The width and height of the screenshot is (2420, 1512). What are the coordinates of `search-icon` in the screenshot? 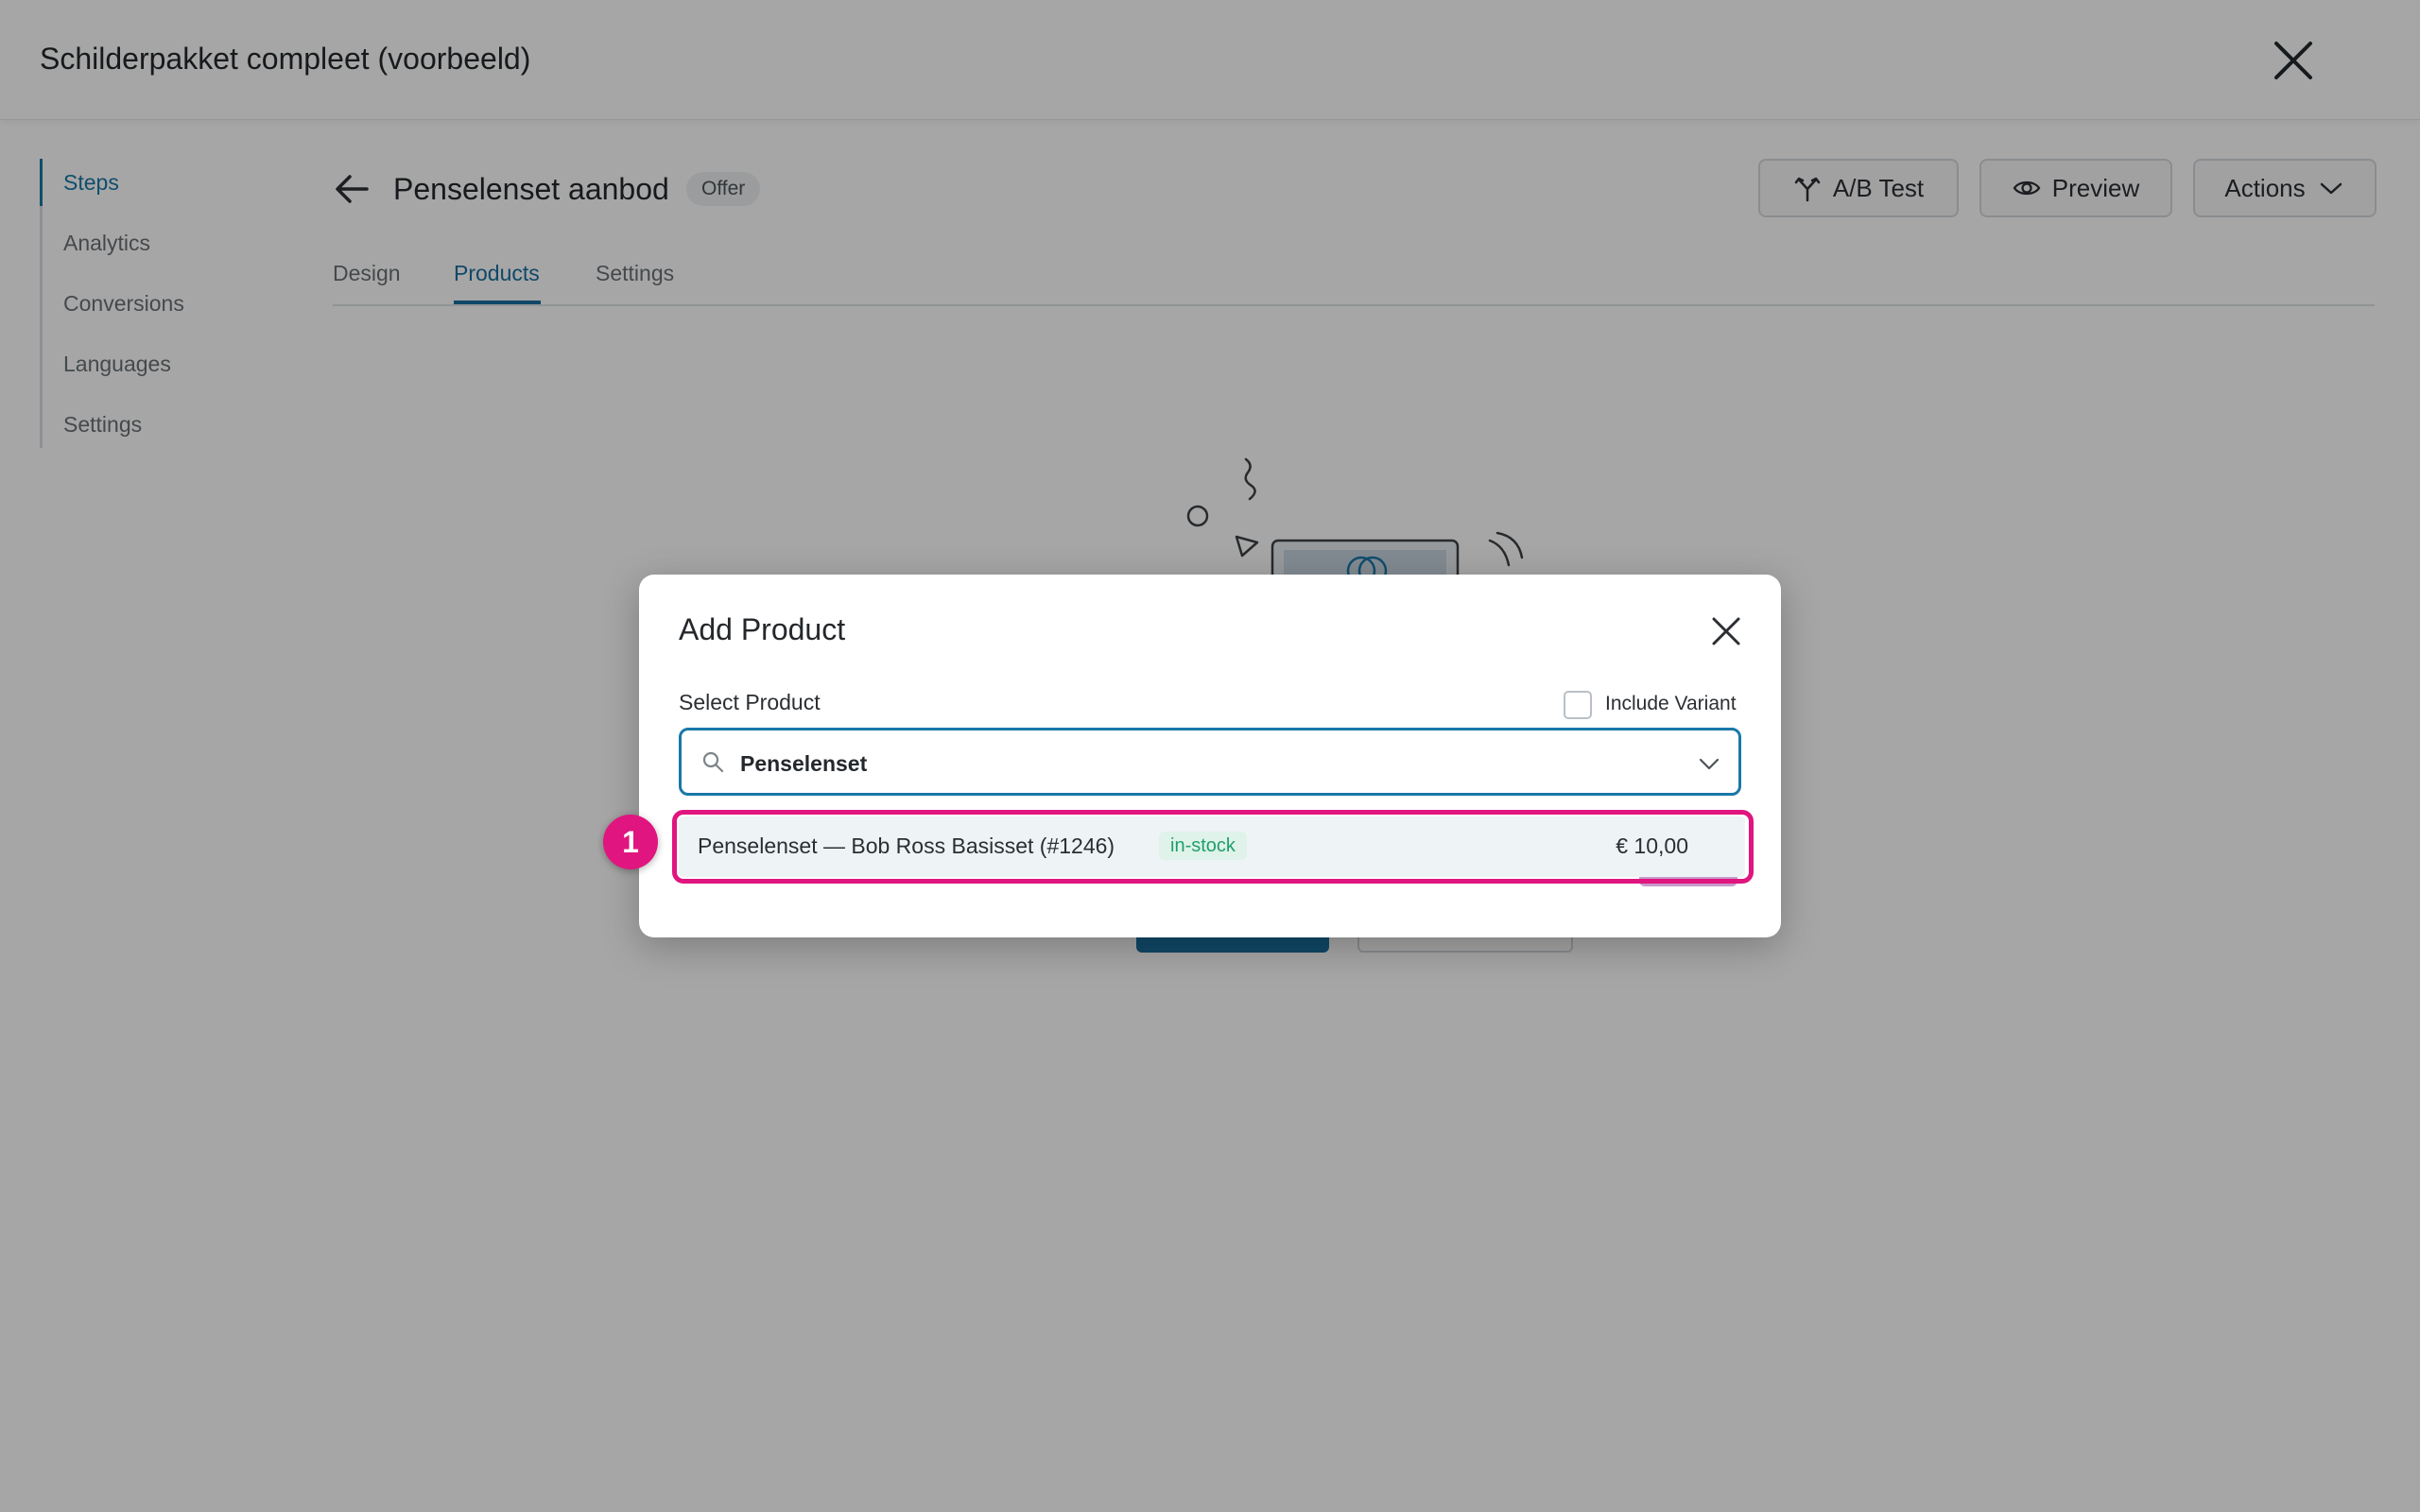 It's located at (713, 762).